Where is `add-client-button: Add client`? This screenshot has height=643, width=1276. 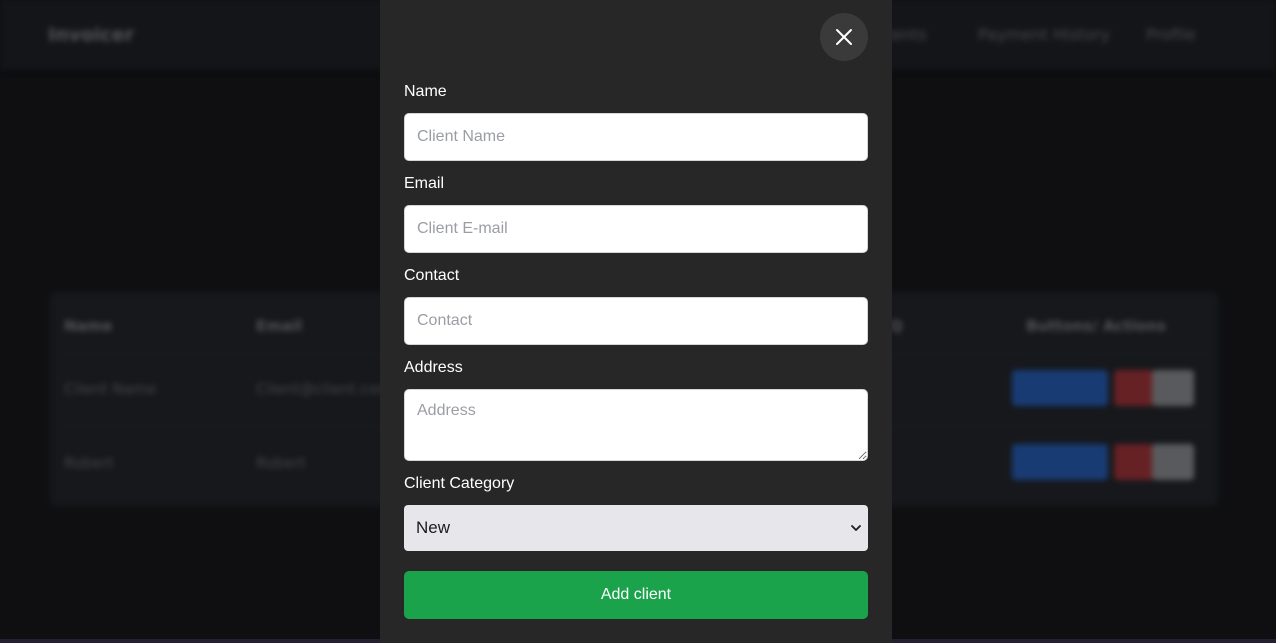
add-client-button: Add client is located at coordinates (636, 595).